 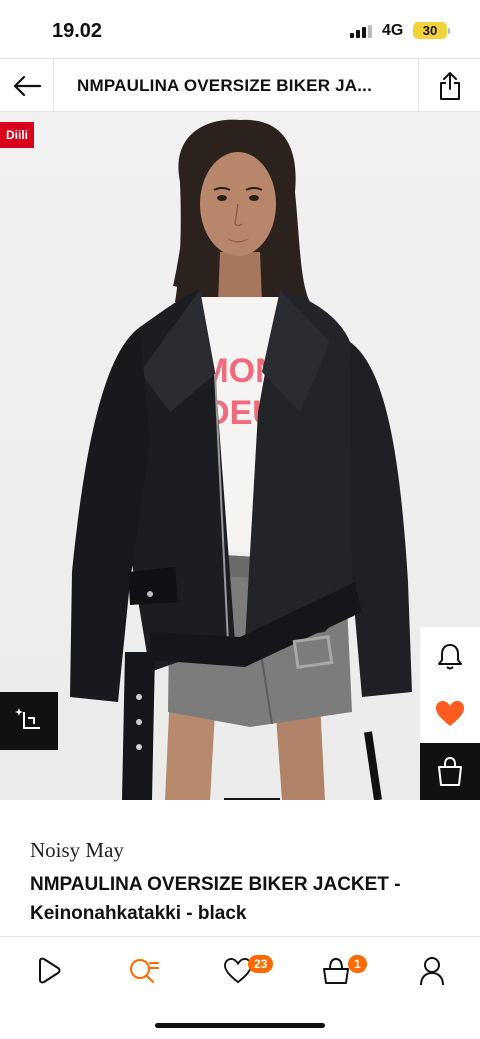 I want to click on heart-filled-icon, so click(x=450, y=713).